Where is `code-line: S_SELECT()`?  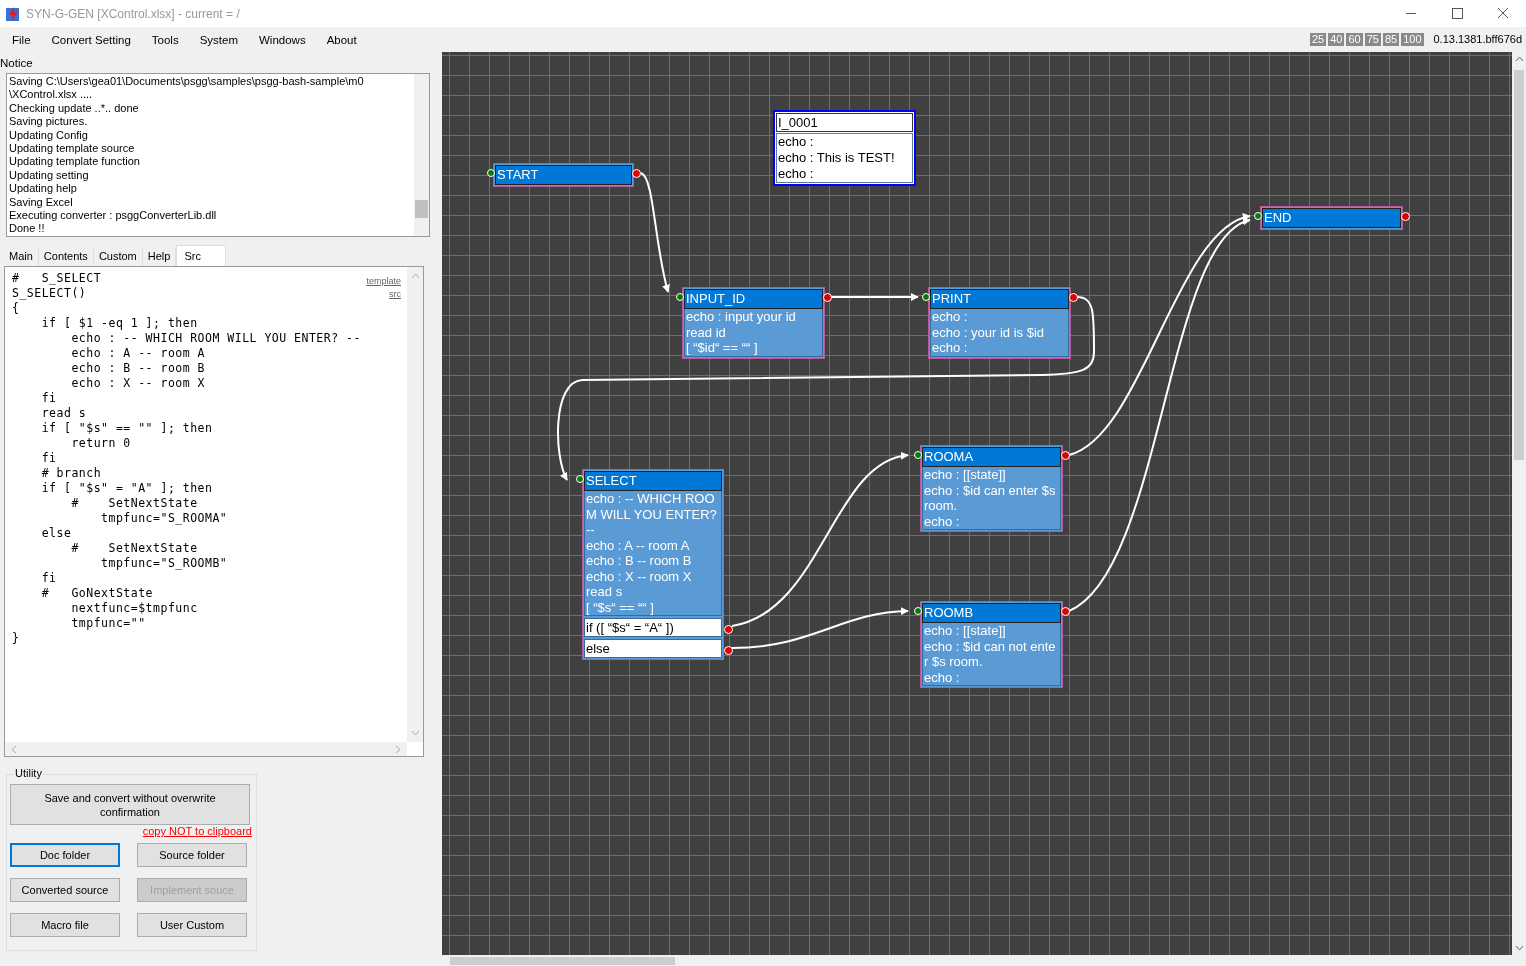
code-line: S_SELECT() is located at coordinates (49, 293).